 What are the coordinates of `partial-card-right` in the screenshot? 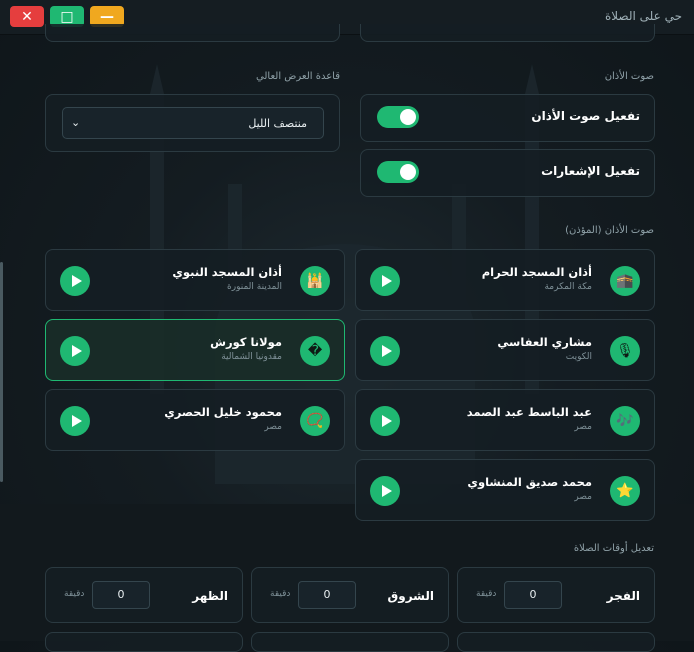 It's located at (507, 33).